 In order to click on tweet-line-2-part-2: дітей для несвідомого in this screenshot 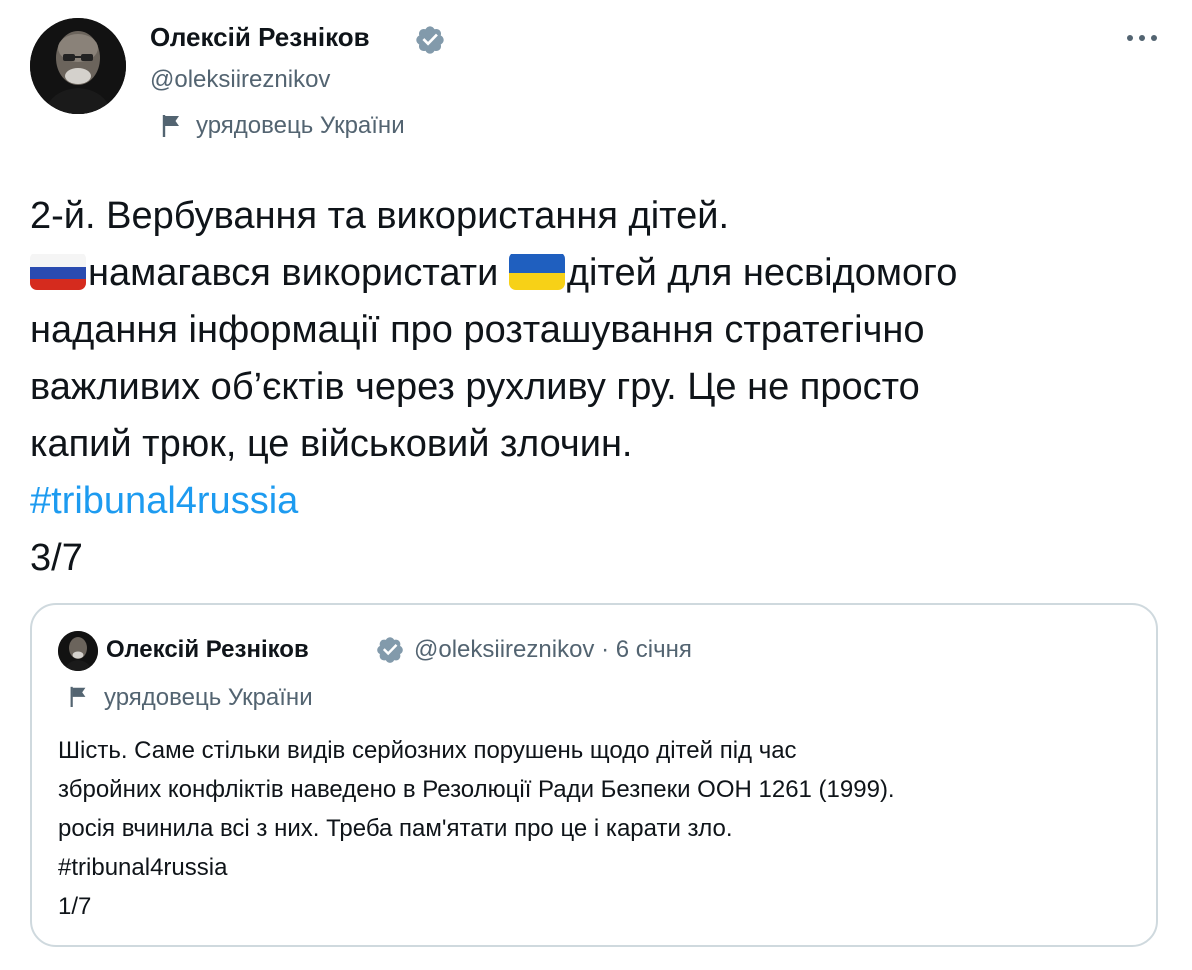, I will do `click(762, 273)`.